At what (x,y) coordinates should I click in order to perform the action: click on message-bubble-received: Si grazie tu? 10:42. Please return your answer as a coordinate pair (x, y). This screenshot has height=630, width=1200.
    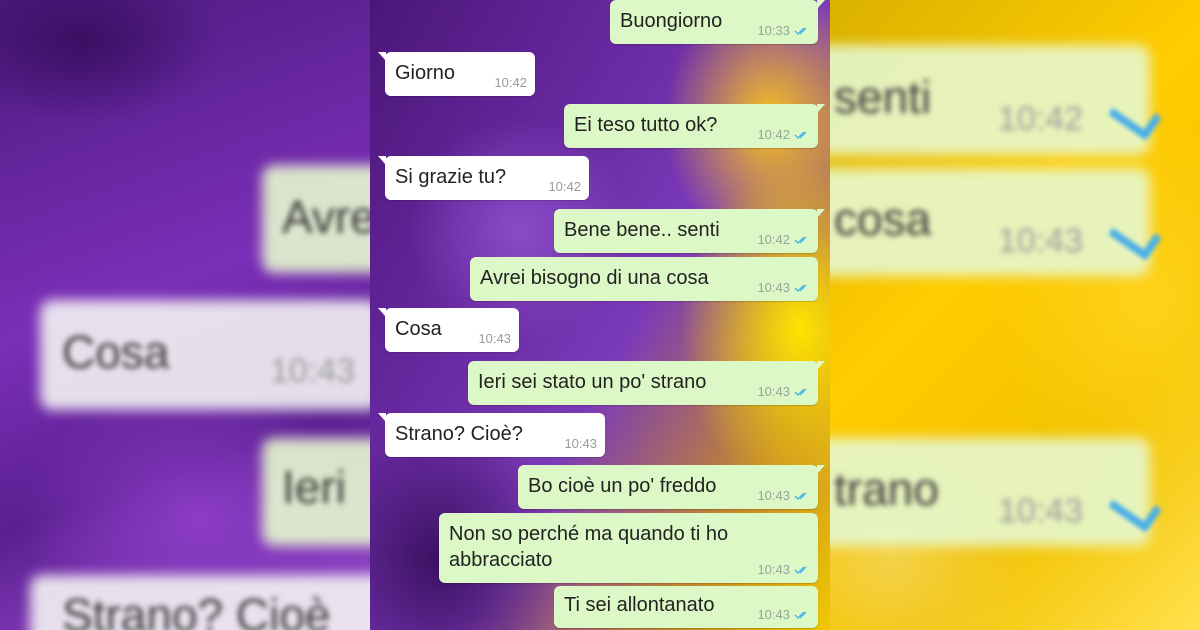
    Looking at the image, I should click on (483, 178).